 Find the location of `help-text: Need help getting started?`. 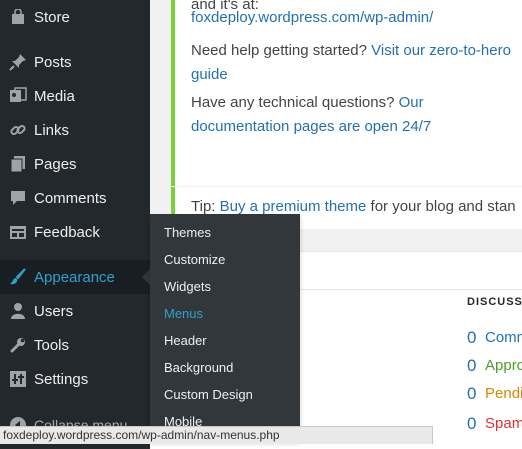

help-text: Need help getting started? is located at coordinates (279, 50).